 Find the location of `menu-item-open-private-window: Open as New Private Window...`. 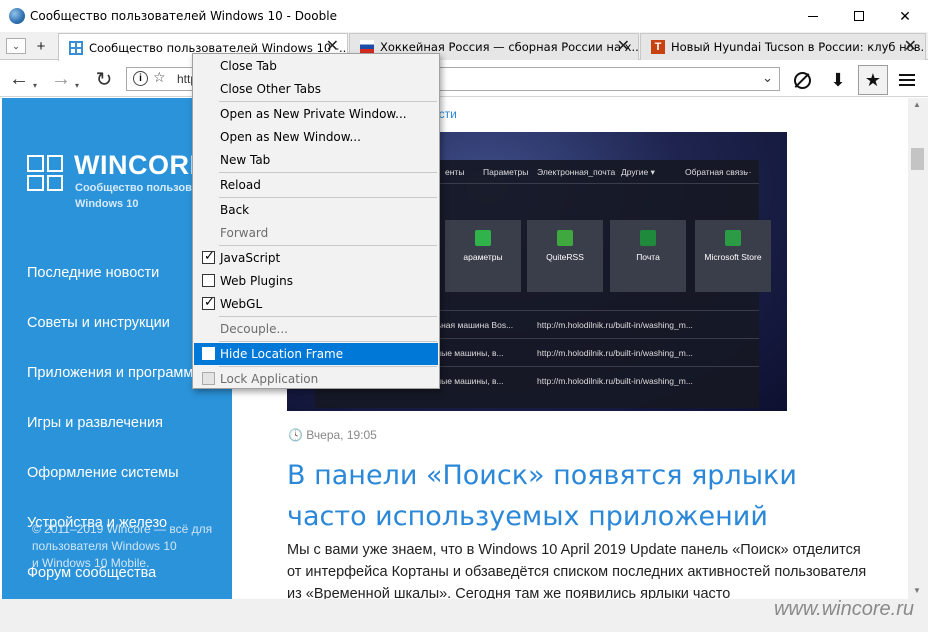

menu-item-open-private-window: Open as New Private Window... is located at coordinates (316, 114).